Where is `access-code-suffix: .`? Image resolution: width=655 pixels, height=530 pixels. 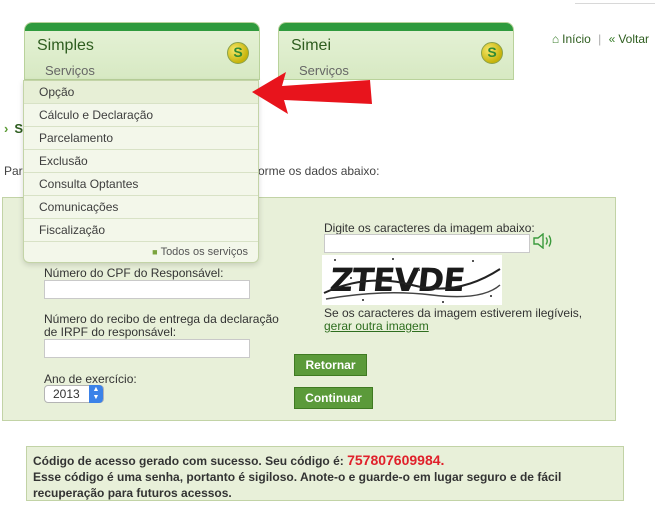
access-code-suffix: . is located at coordinates (442, 460).